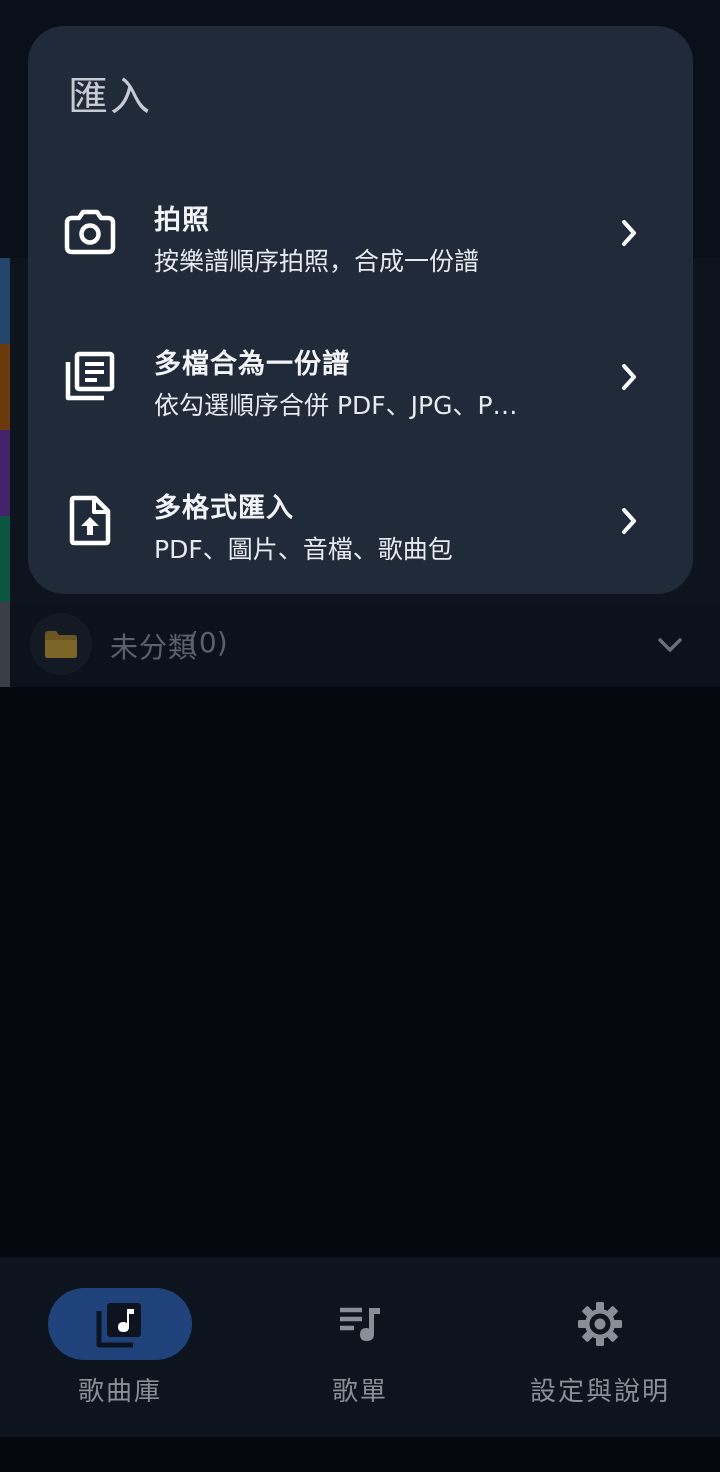 The width and height of the screenshot is (720, 1472). I want to click on option-subtitle: PDF、圖片、音檔、歌曲包, so click(303, 549).